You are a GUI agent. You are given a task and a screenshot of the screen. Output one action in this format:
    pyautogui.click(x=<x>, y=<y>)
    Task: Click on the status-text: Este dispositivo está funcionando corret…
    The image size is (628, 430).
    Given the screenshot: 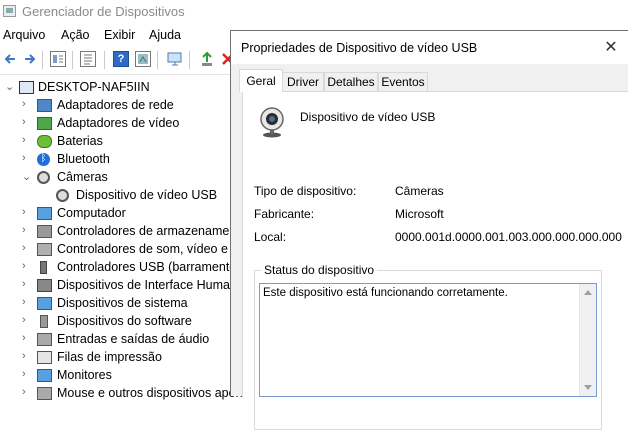 What is the action you would take?
    pyautogui.click(x=385, y=293)
    